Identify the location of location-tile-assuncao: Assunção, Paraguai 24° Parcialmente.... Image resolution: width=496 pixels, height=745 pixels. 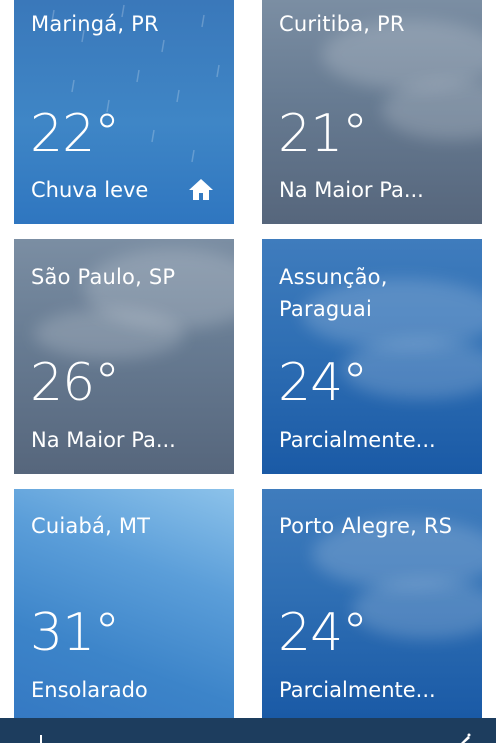
(372, 356).